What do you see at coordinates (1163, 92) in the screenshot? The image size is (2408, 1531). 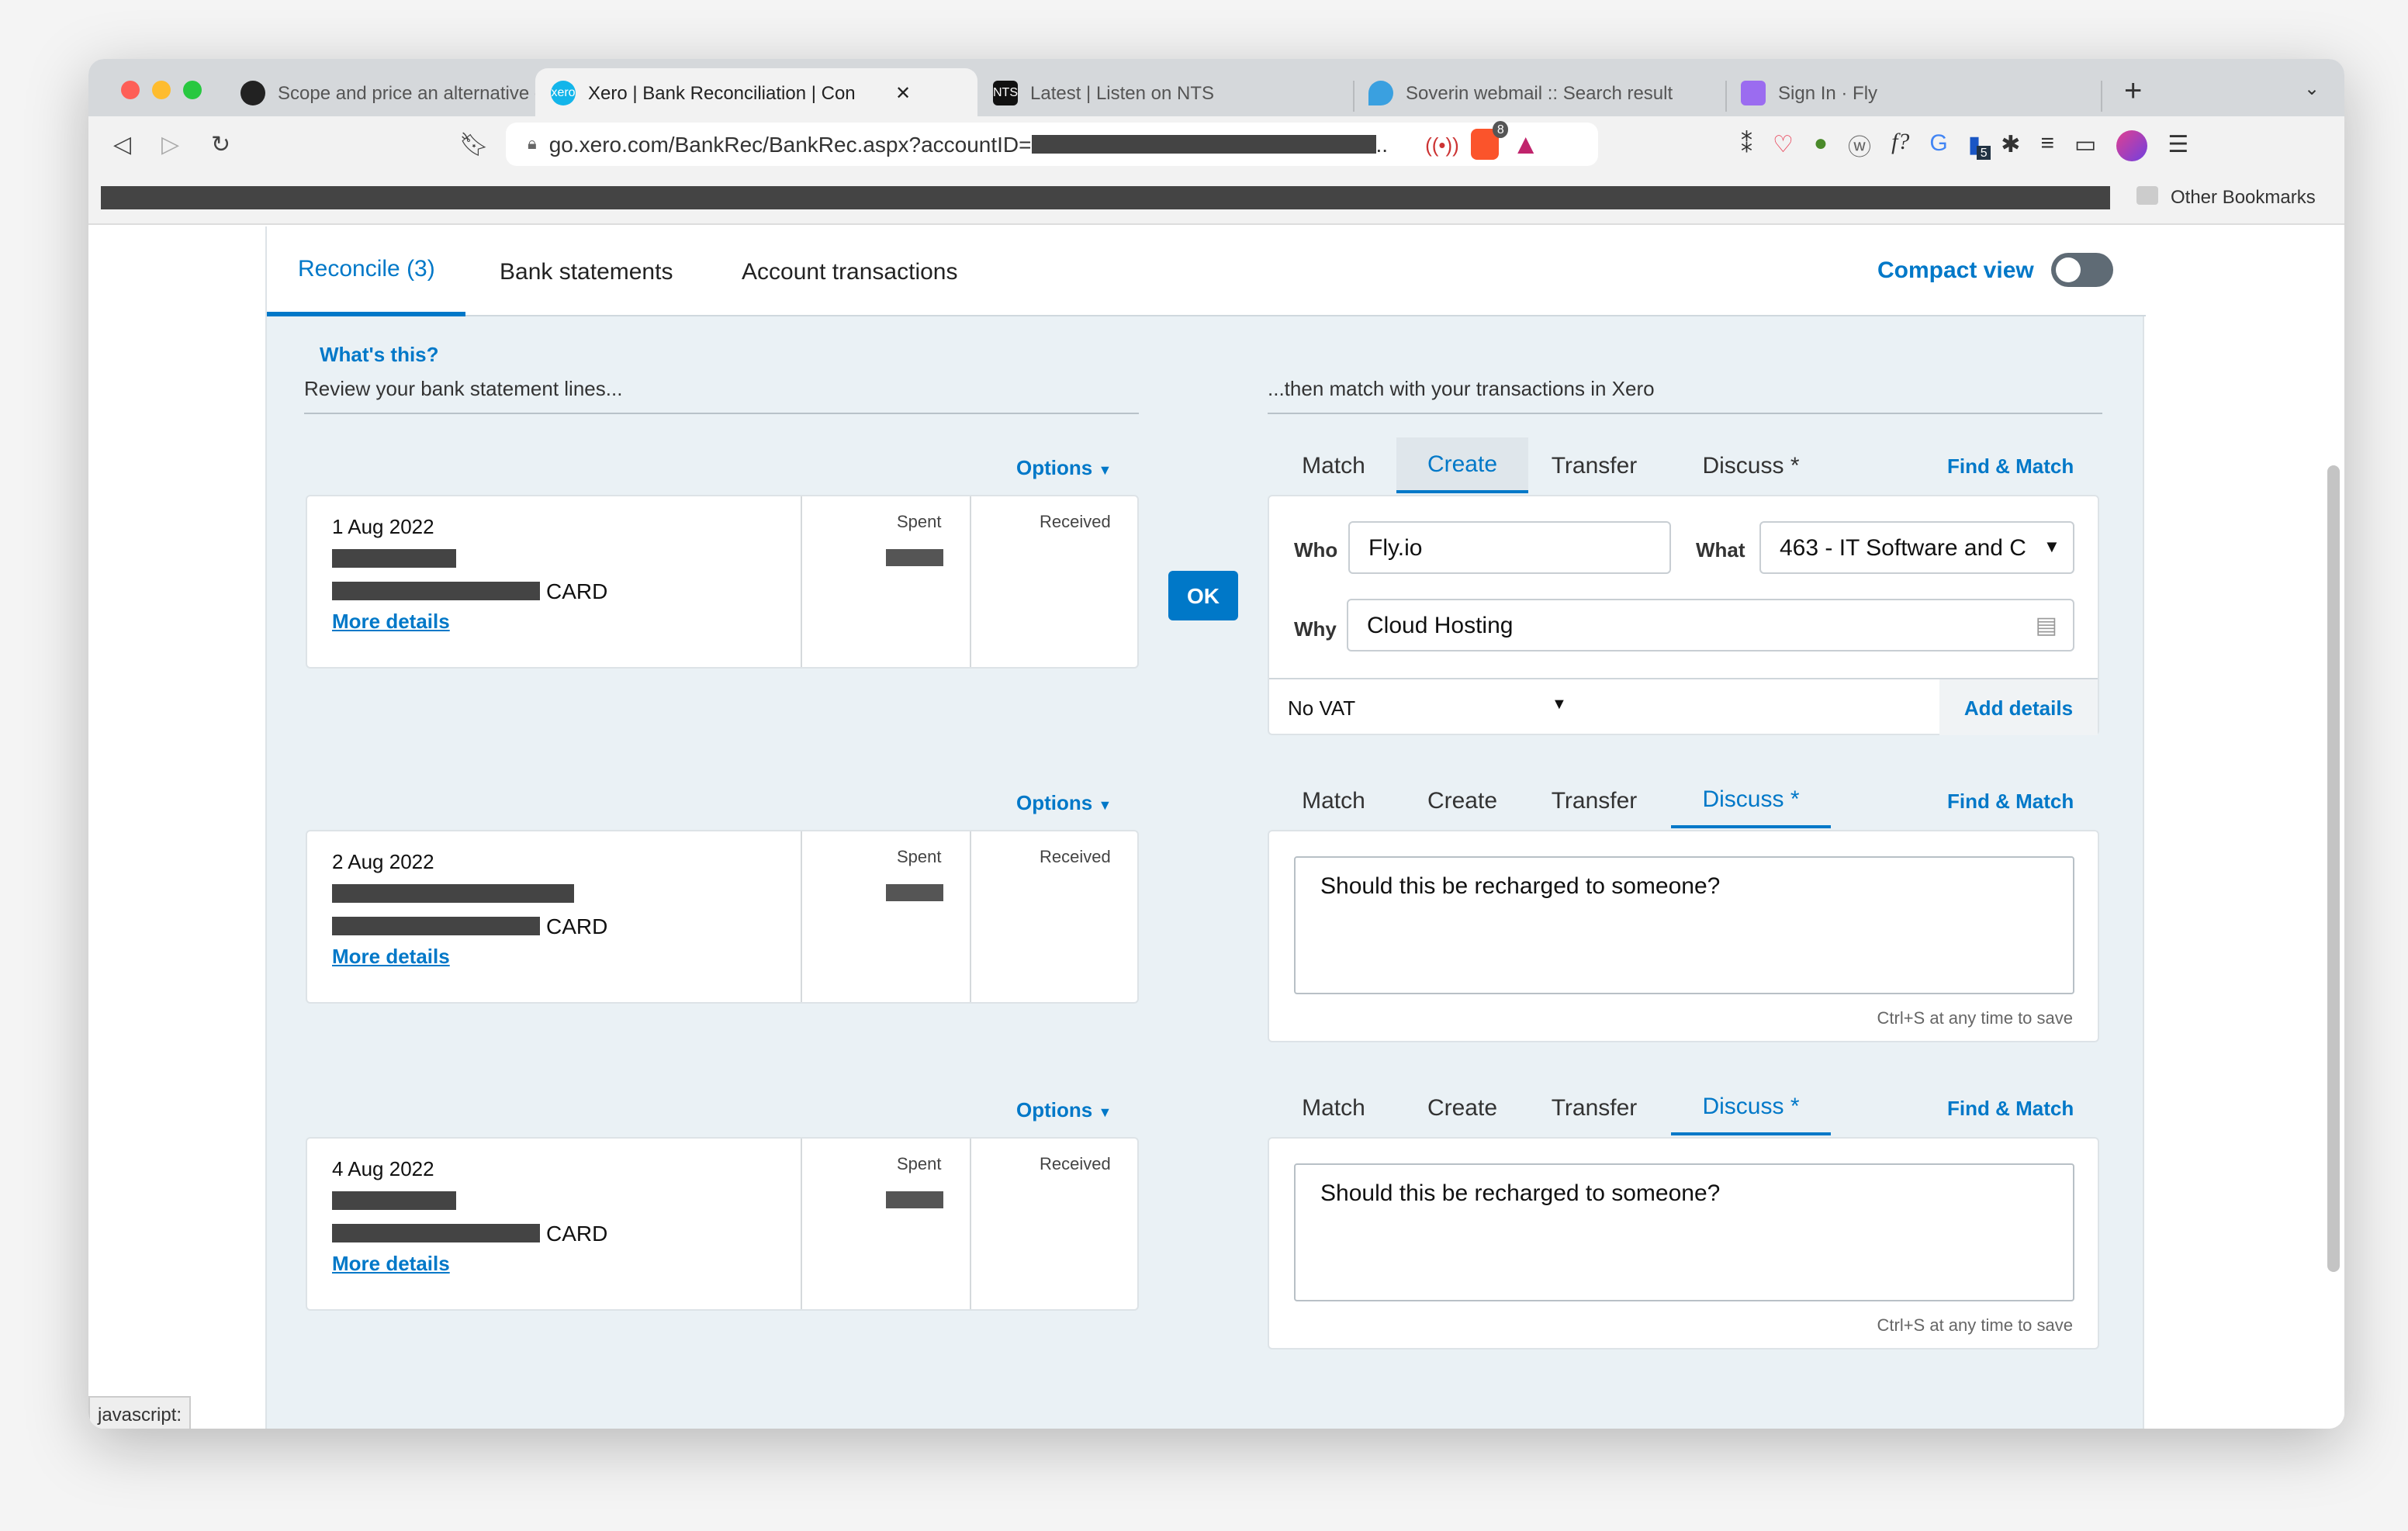 I see `browser-tab: NTS Latest | Listen on NTS` at bounding box center [1163, 92].